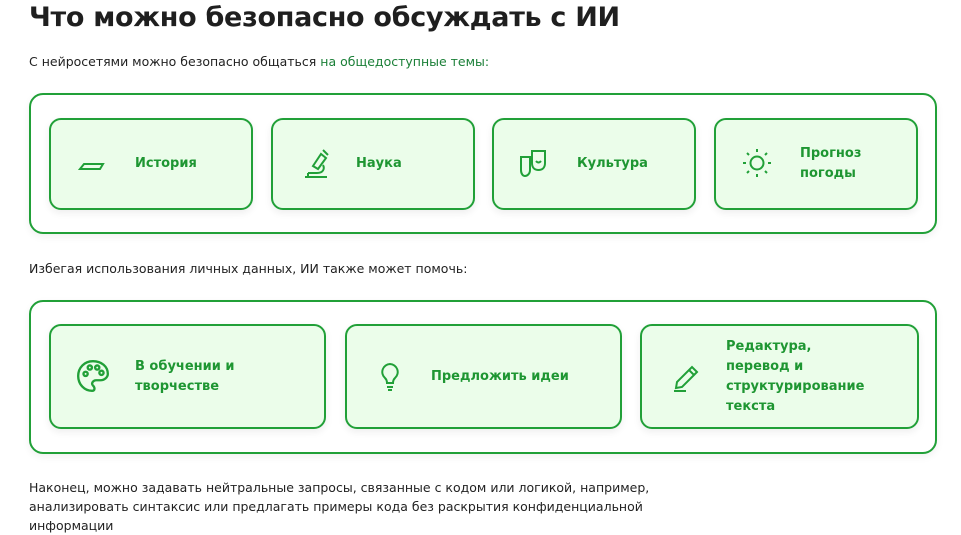 The height and width of the screenshot is (535, 961). I want to click on microscope-icon, so click(317, 163).